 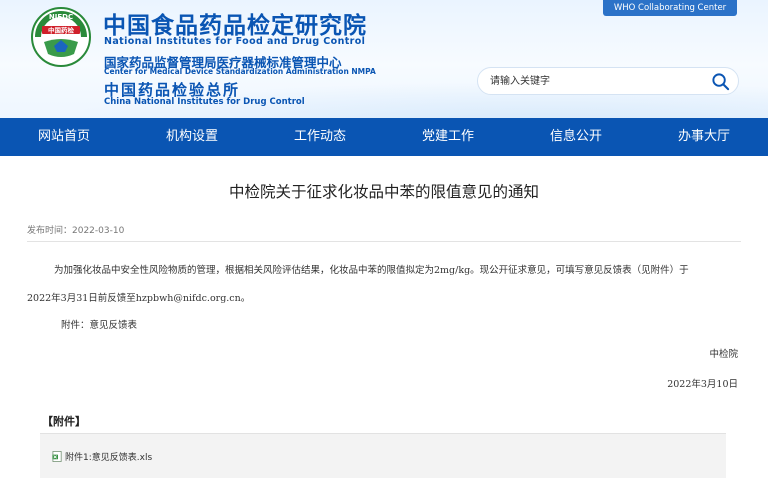 I want to click on attachment-link: 附件1:意见反馈表.xls, so click(x=102, y=456).